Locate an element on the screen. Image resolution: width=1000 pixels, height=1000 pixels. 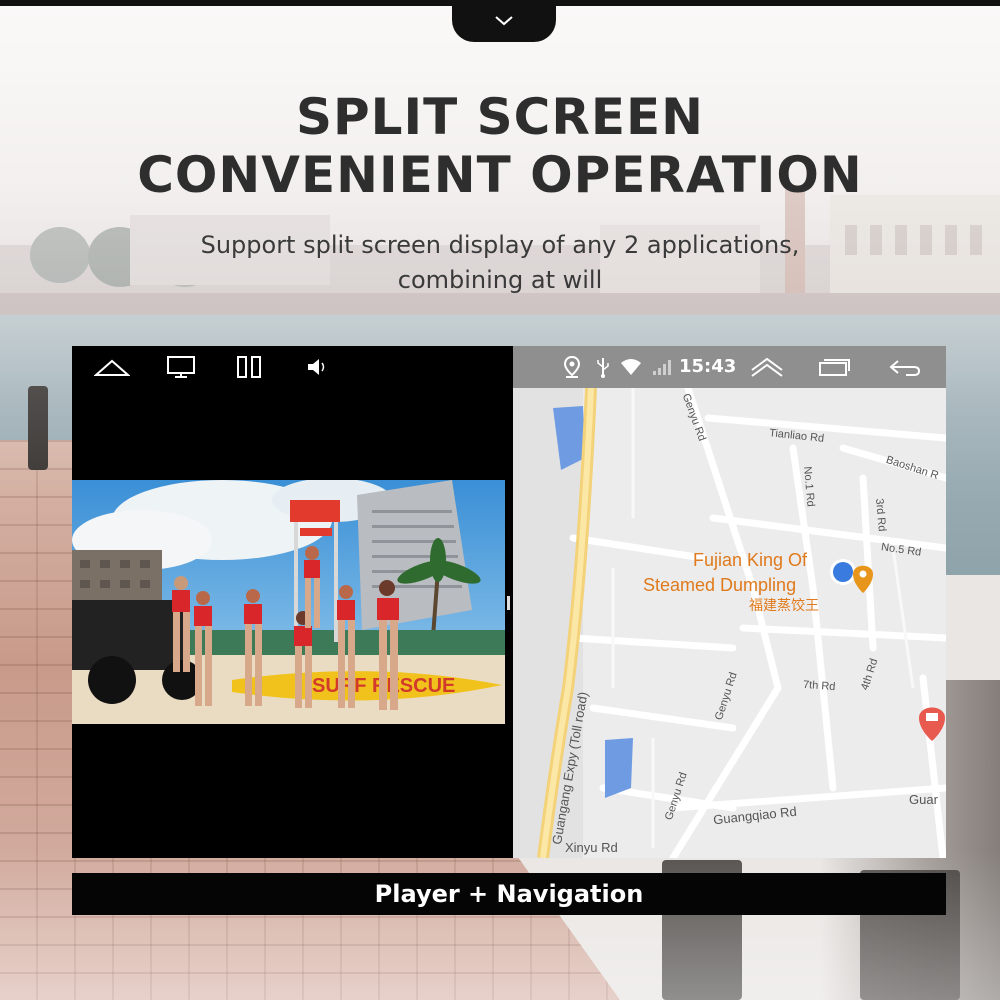
video-frame: SURF RESCUE is located at coordinates (288, 602).